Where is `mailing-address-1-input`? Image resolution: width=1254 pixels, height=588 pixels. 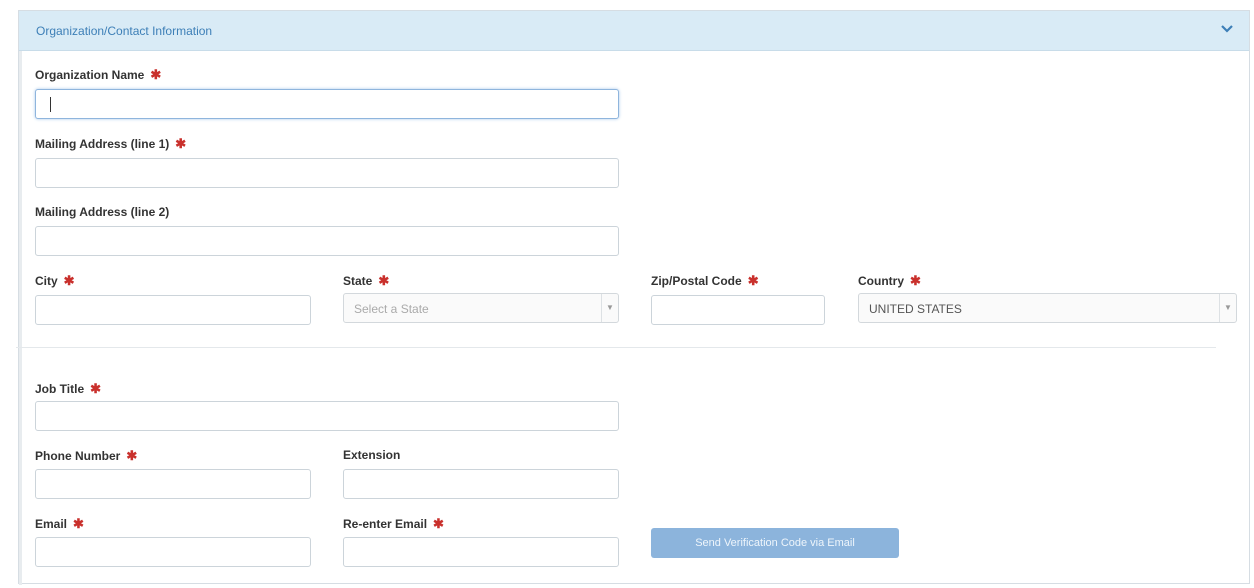
mailing-address-1-input is located at coordinates (327, 173).